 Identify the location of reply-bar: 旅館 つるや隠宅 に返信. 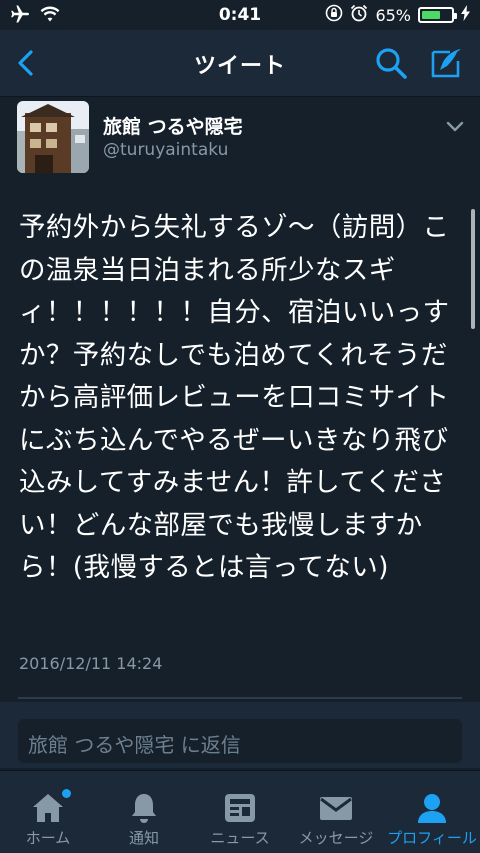
(240, 735).